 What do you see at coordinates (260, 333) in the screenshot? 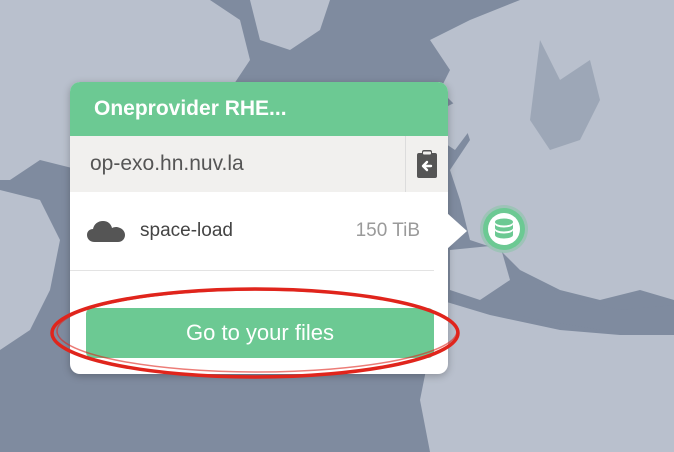
I see `go-to-files-button: Go to your files` at bounding box center [260, 333].